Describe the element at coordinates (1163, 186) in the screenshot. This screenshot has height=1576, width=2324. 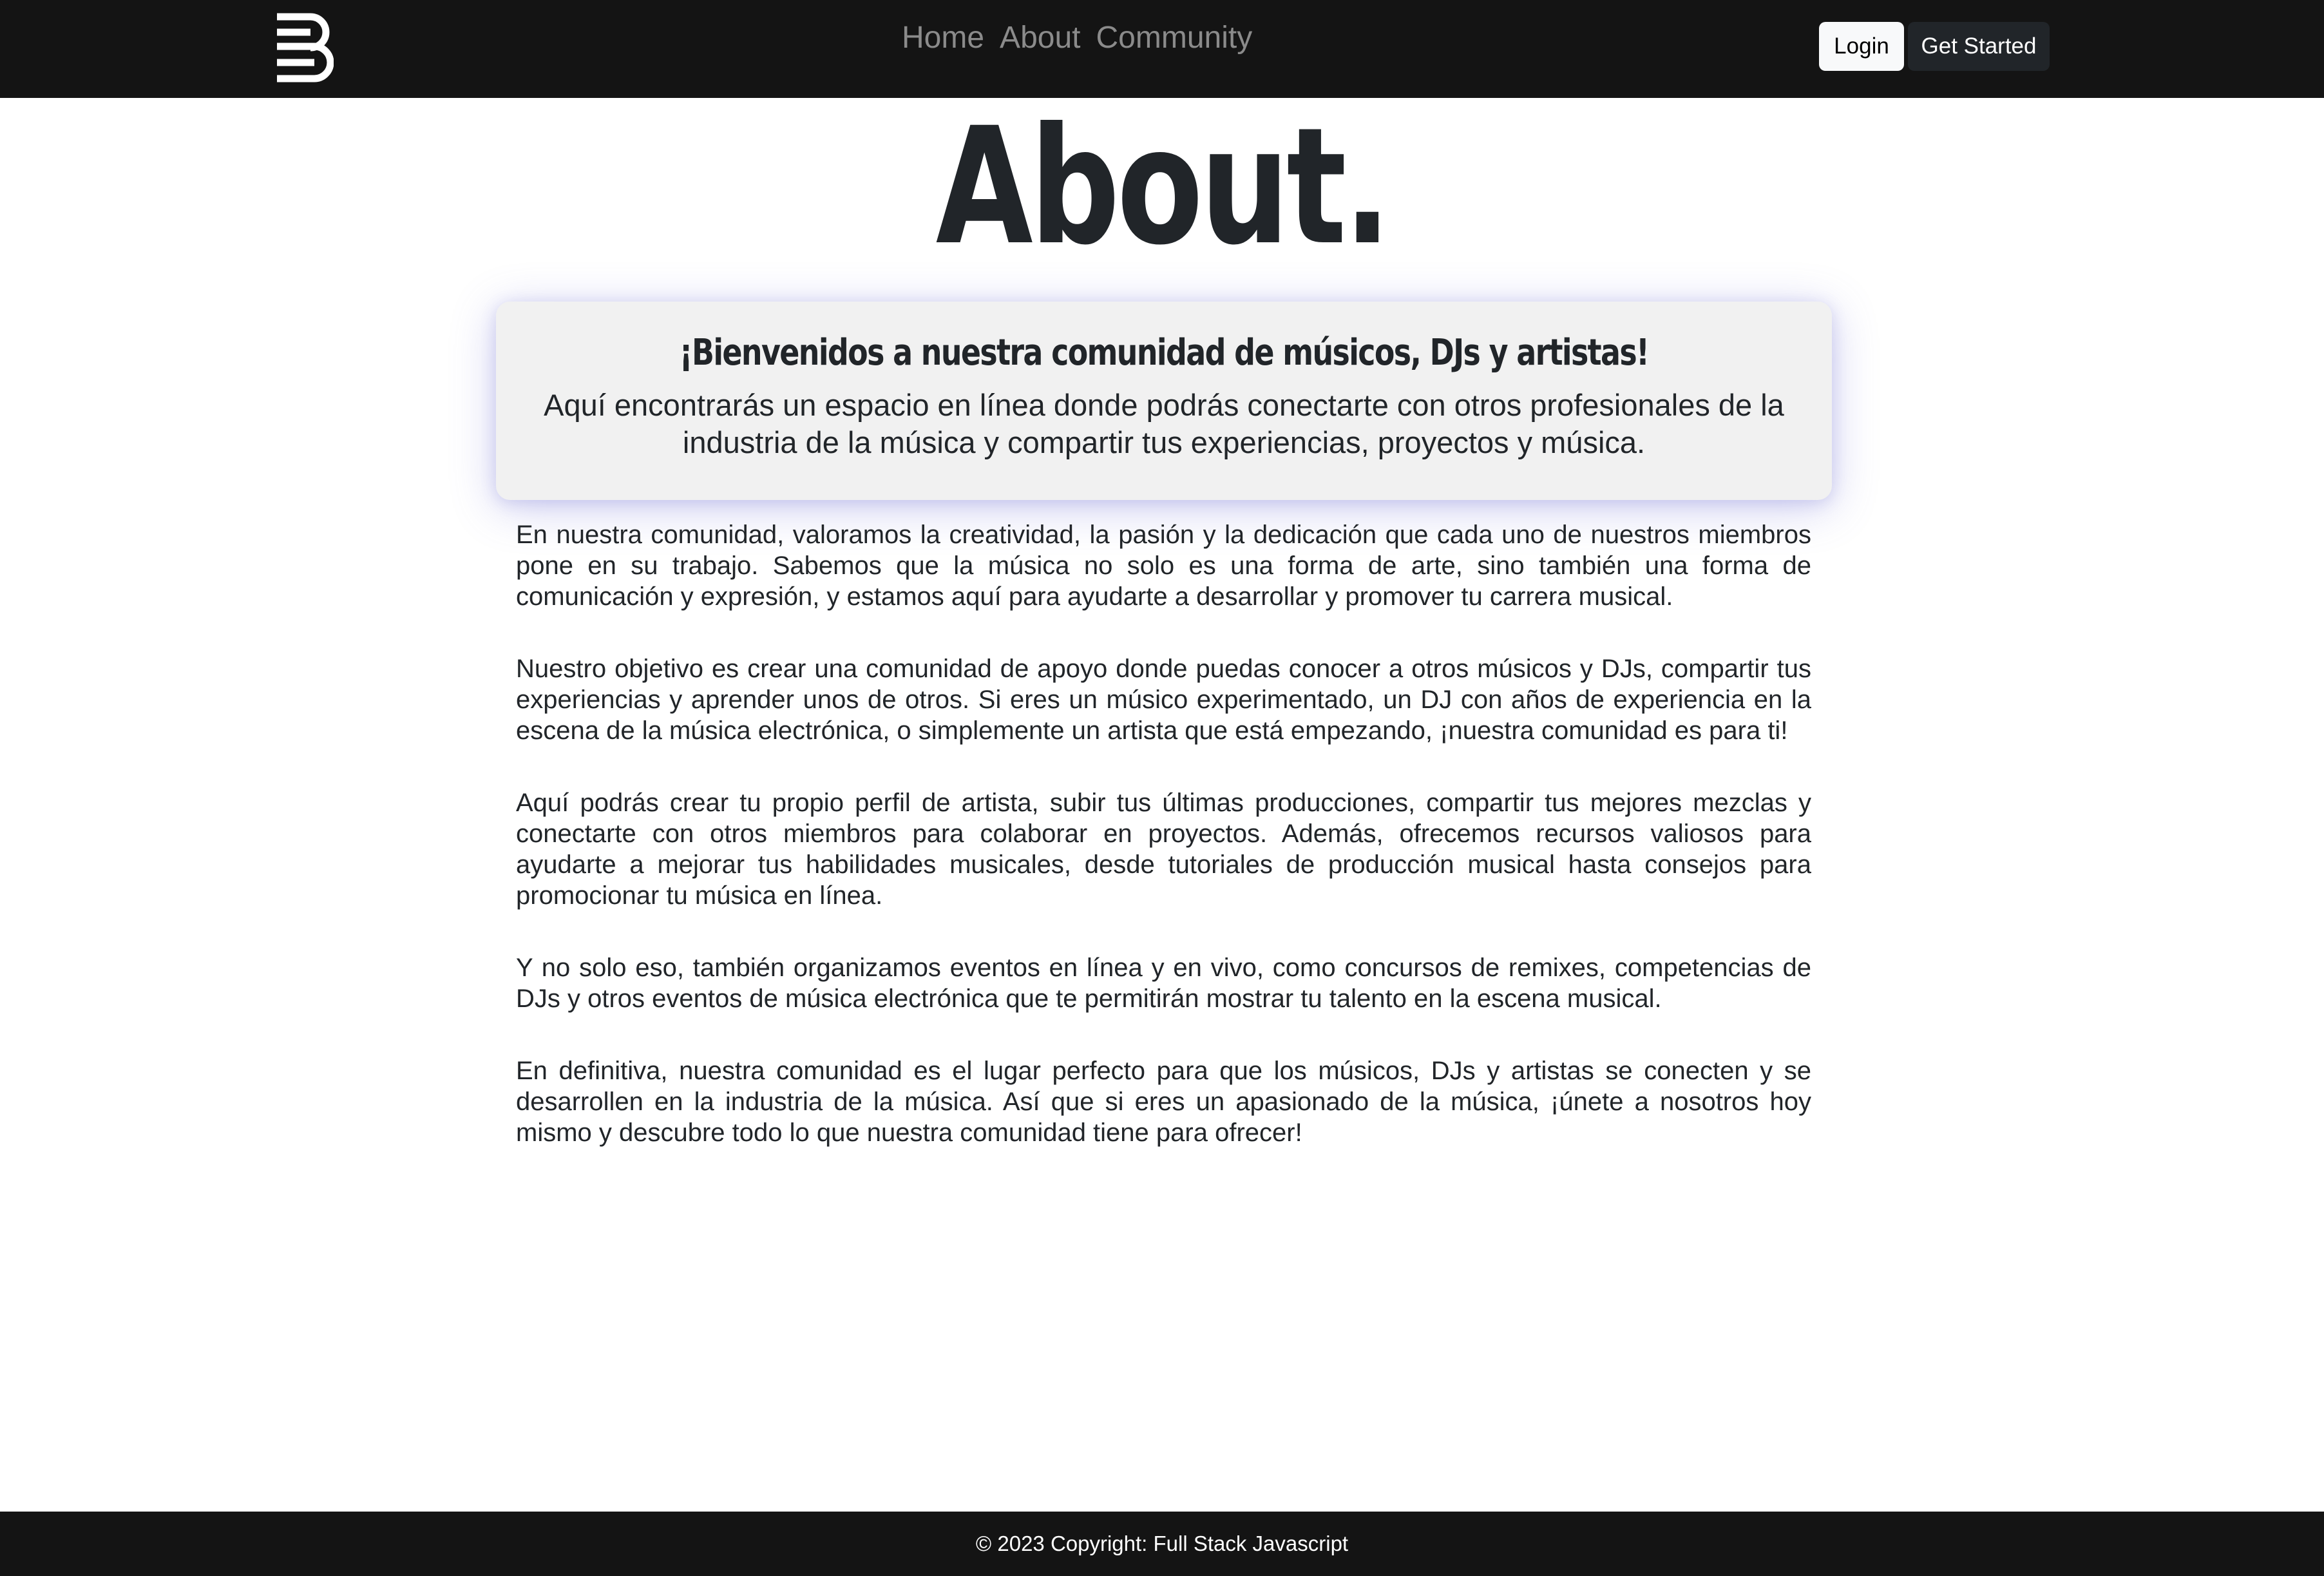
I see `page-title: About.` at that location.